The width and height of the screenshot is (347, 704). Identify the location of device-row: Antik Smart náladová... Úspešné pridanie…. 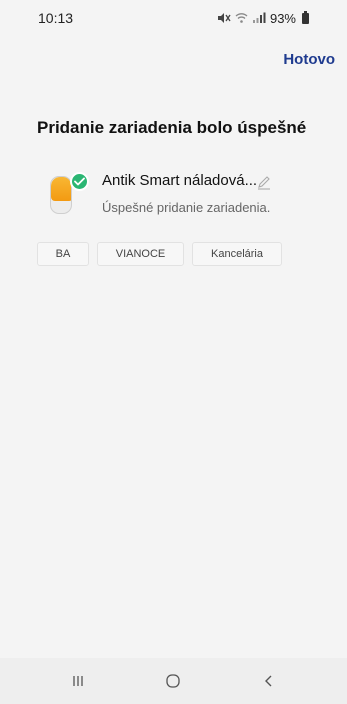
(189, 197).